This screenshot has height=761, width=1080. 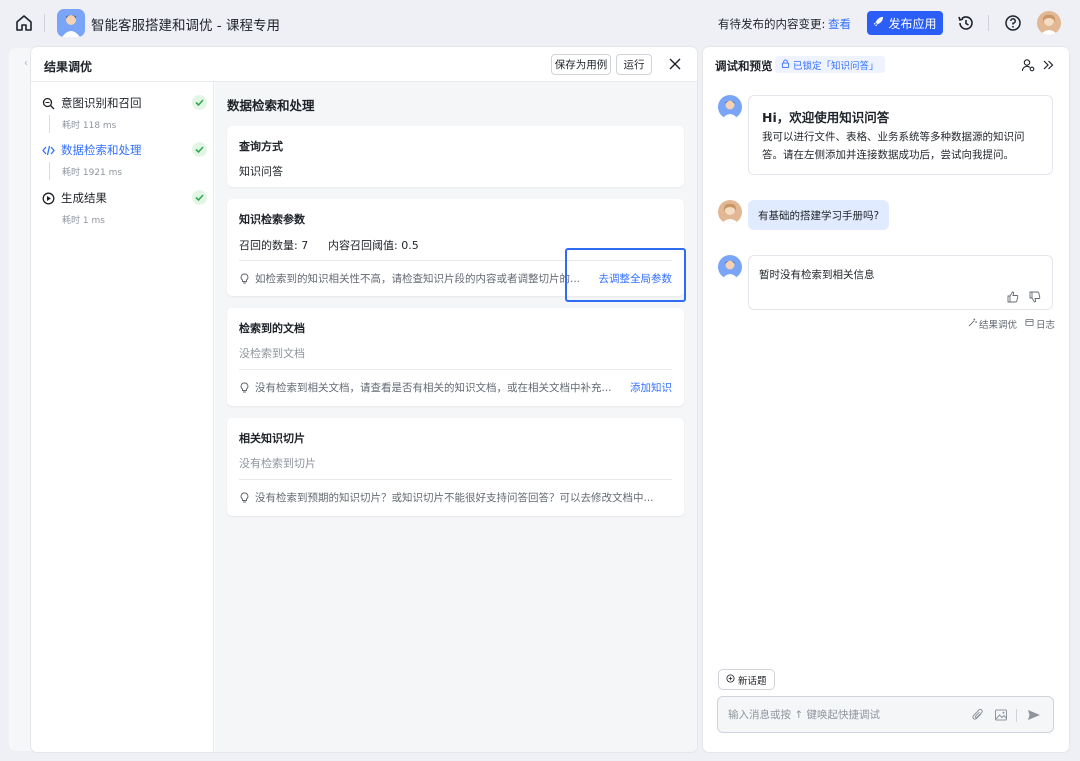 What do you see at coordinates (819, 215) in the screenshot?
I see `user-message: 有基础的搭建学习手册吗?` at bounding box center [819, 215].